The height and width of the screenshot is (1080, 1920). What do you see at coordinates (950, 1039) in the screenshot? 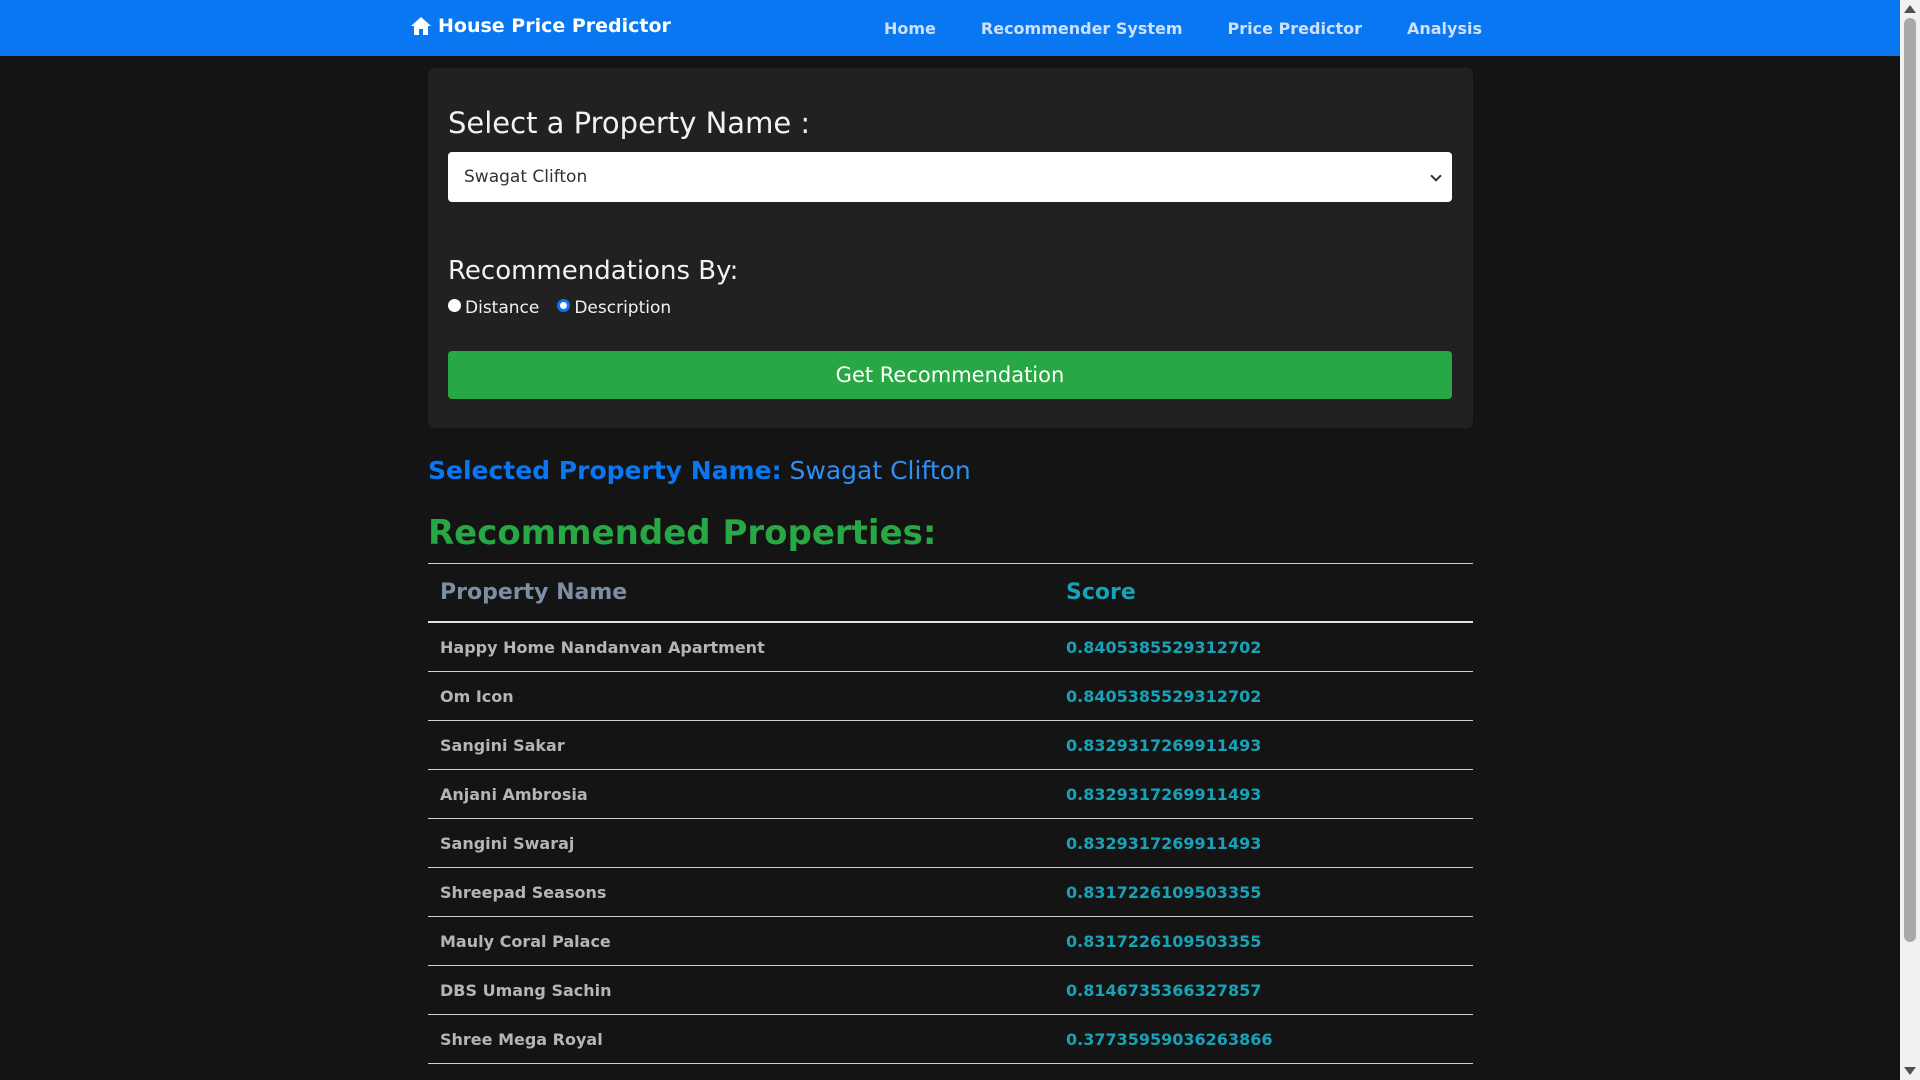
I see `table-row: Shree Mega Royal 0.37735959036263866` at bounding box center [950, 1039].